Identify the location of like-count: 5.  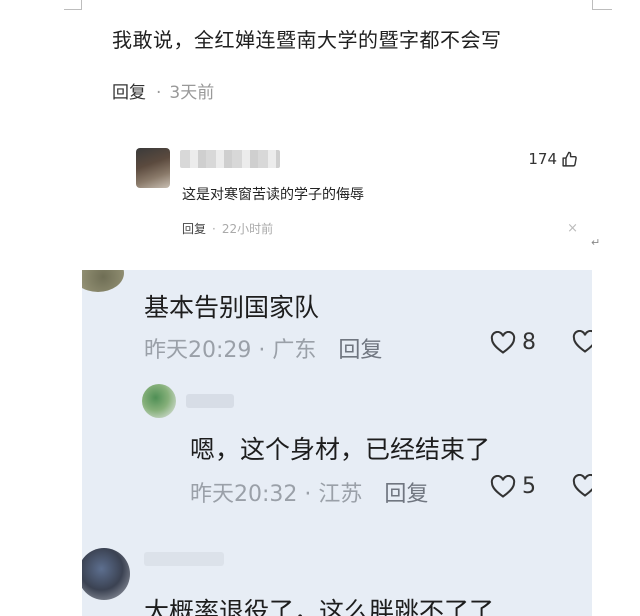
(529, 486).